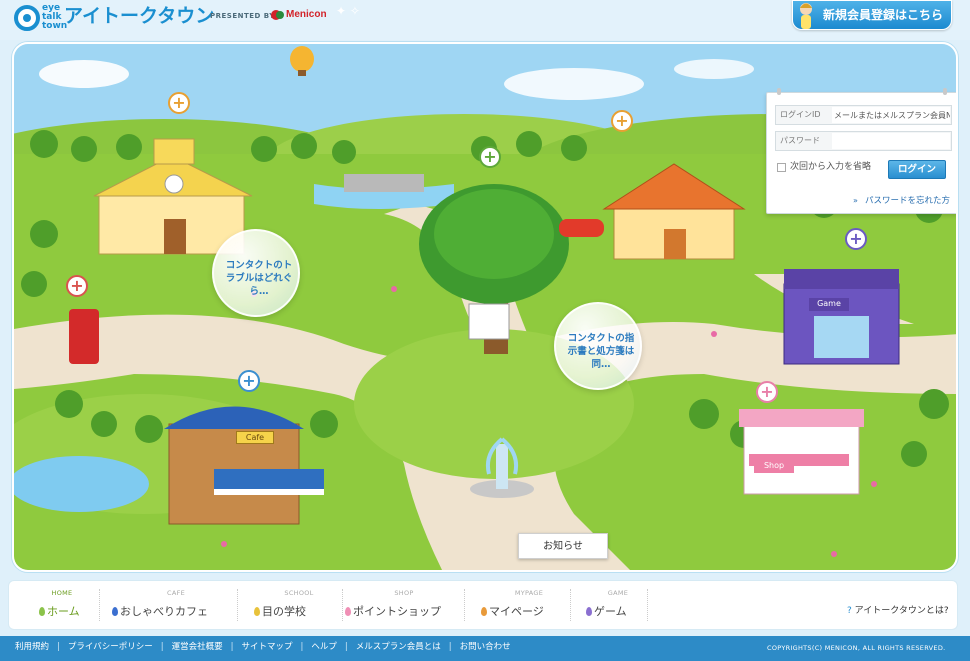 The height and width of the screenshot is (661, 970). Describe the element at coordinates (306, 14) in the screenshot. I see `sponsor-logo: Menicon` at that location.